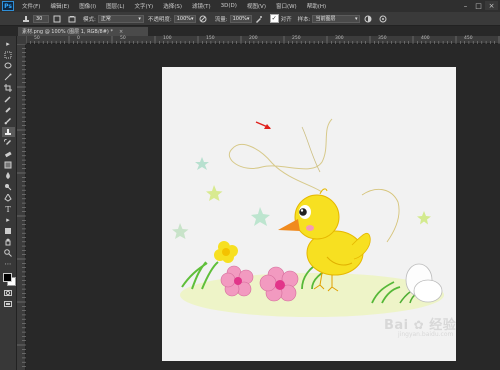  What do you see at coordinates (203, 18) in the screenshot?
I see `pressure-opacity-icon` at bounding box center [203, 18].